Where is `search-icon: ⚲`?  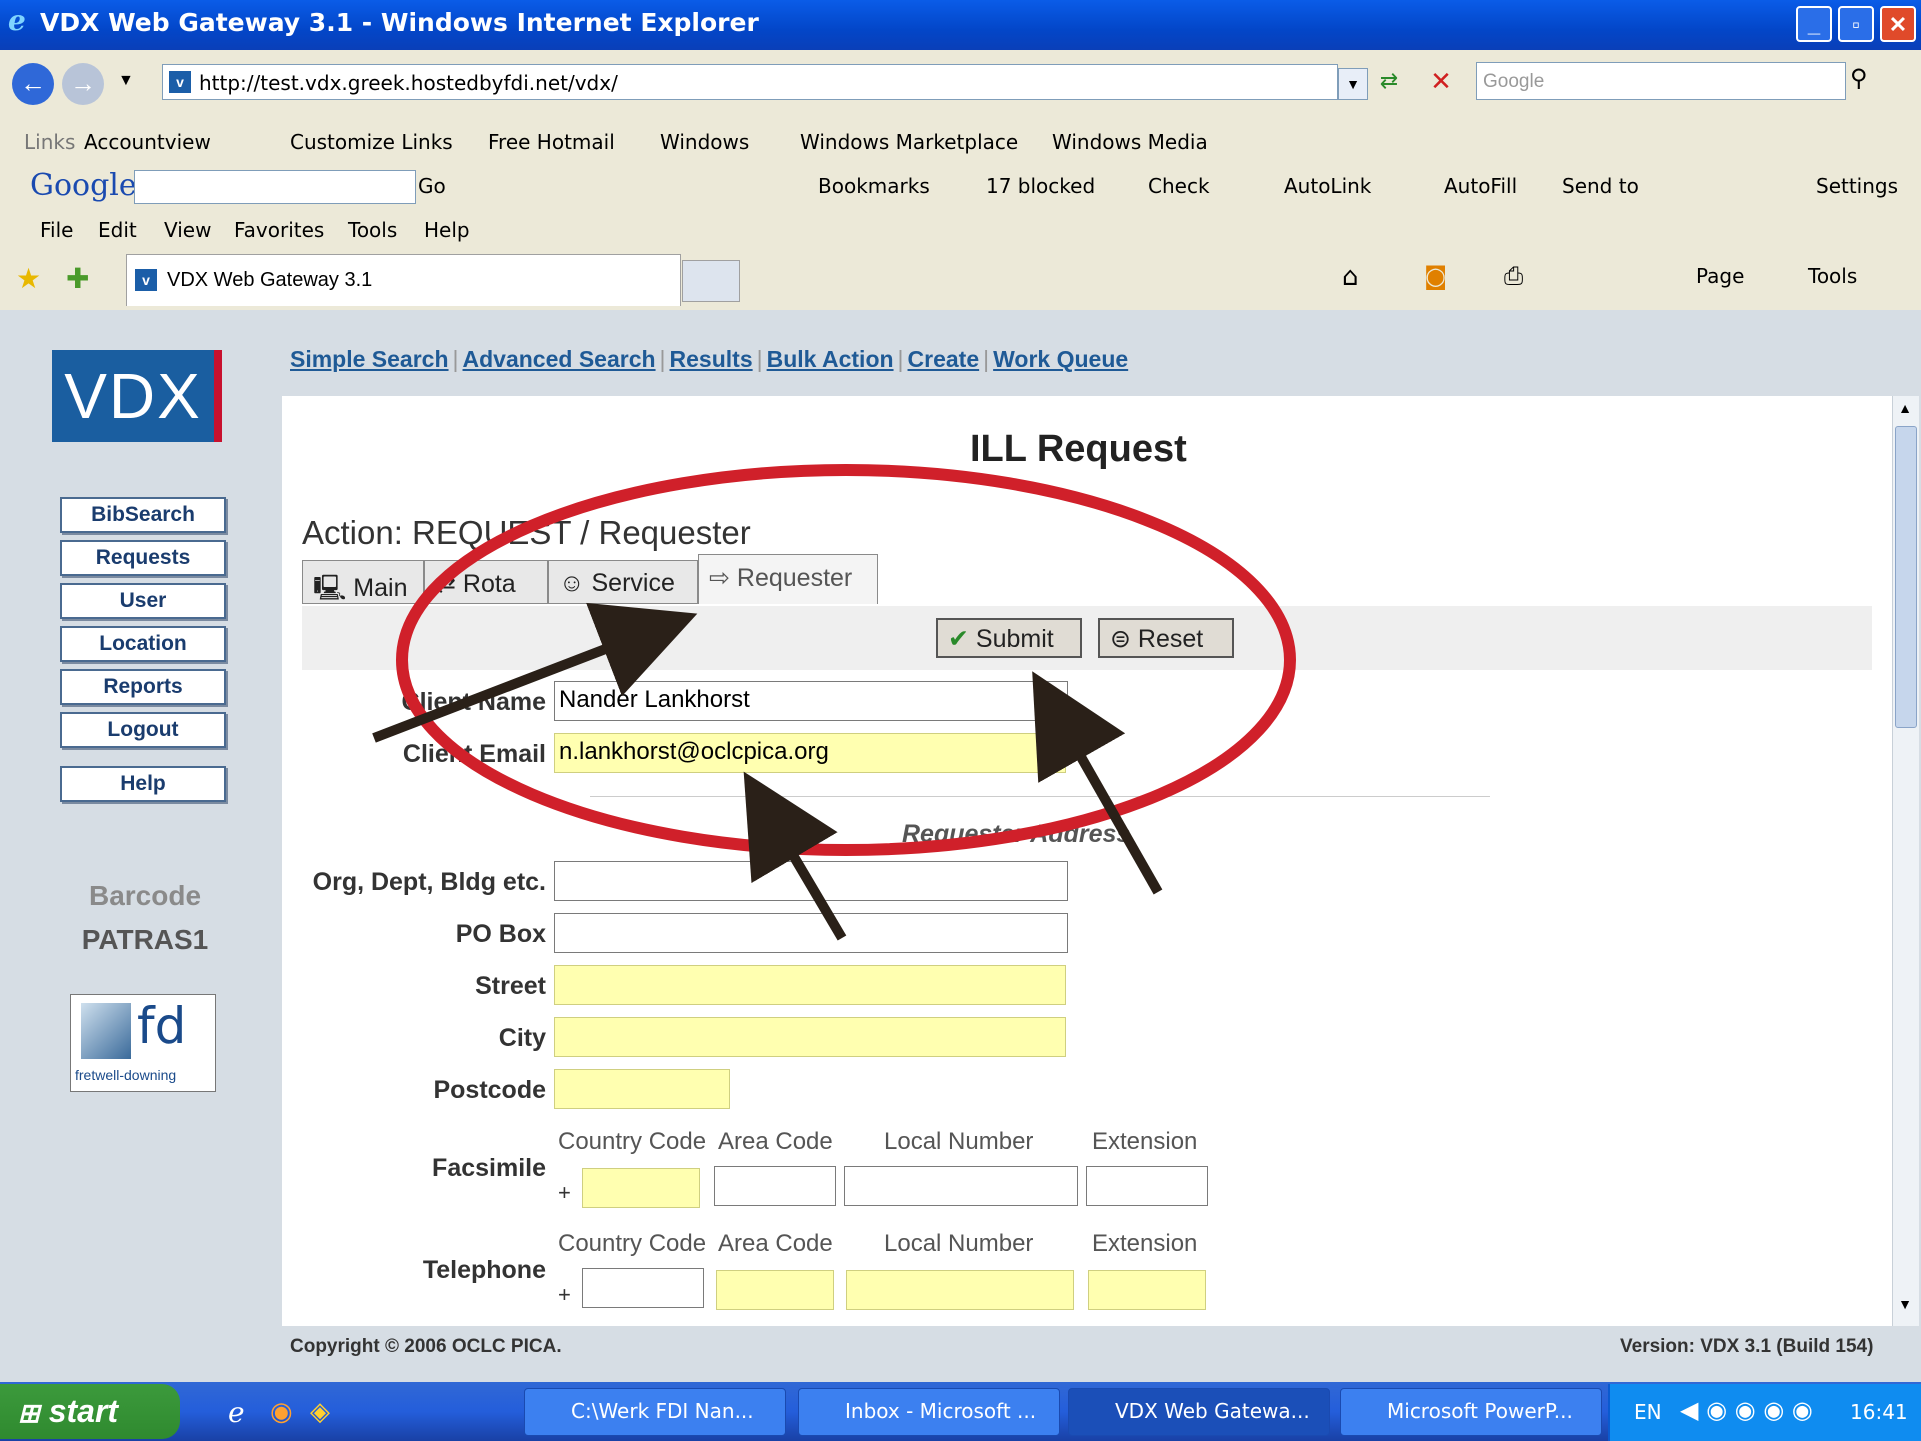 search-icon: ⚲ is located at coordinates (1859, 78).